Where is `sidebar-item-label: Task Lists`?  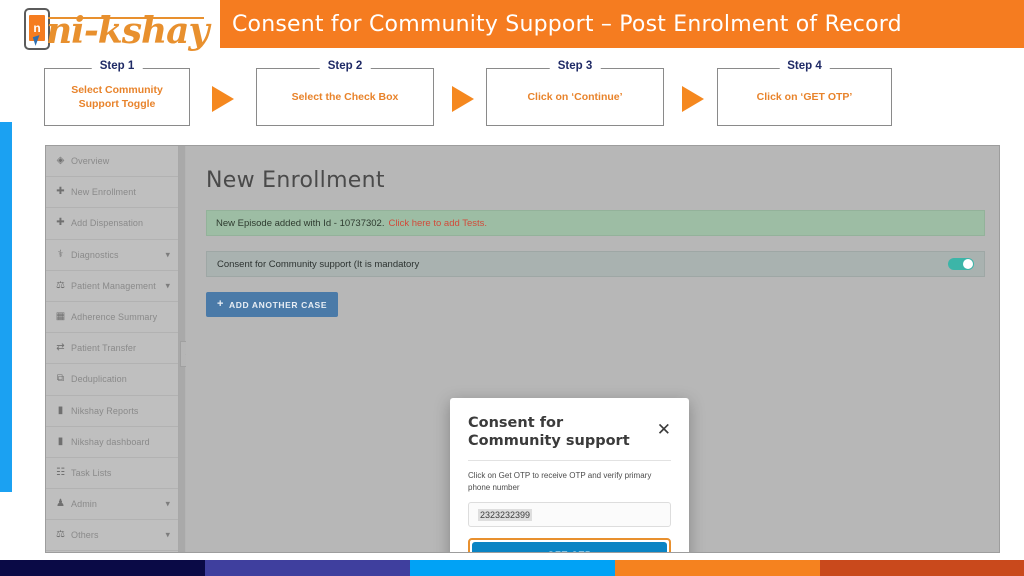
sidebar-item-label: Task Lists is located at coordinates (91, 472).